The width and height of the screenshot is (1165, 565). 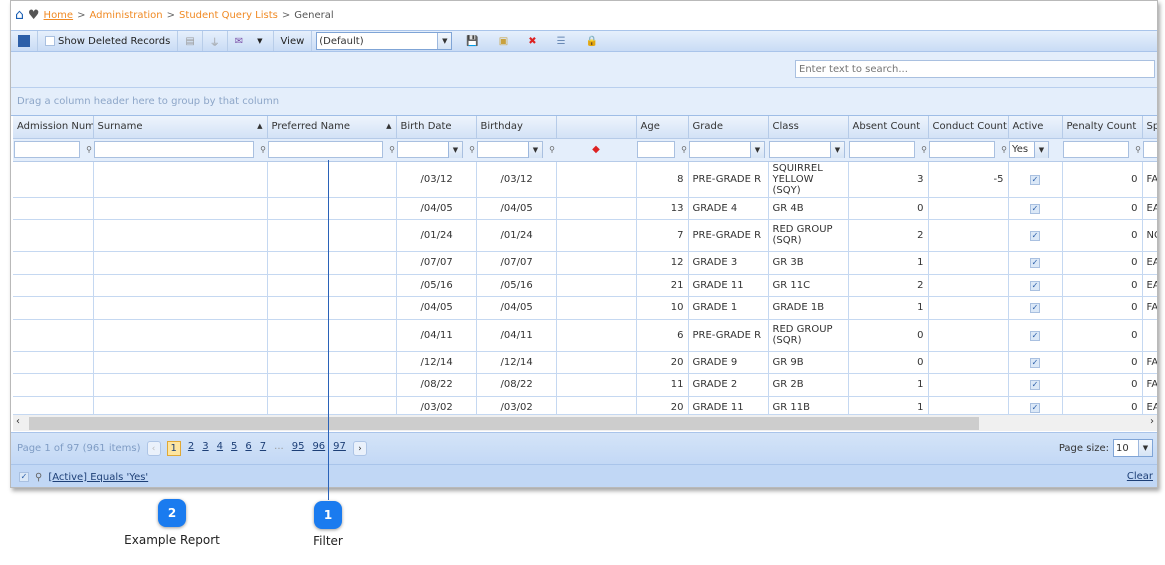 I want to click on filter-input-absent-count, so click(x=882, y=149).